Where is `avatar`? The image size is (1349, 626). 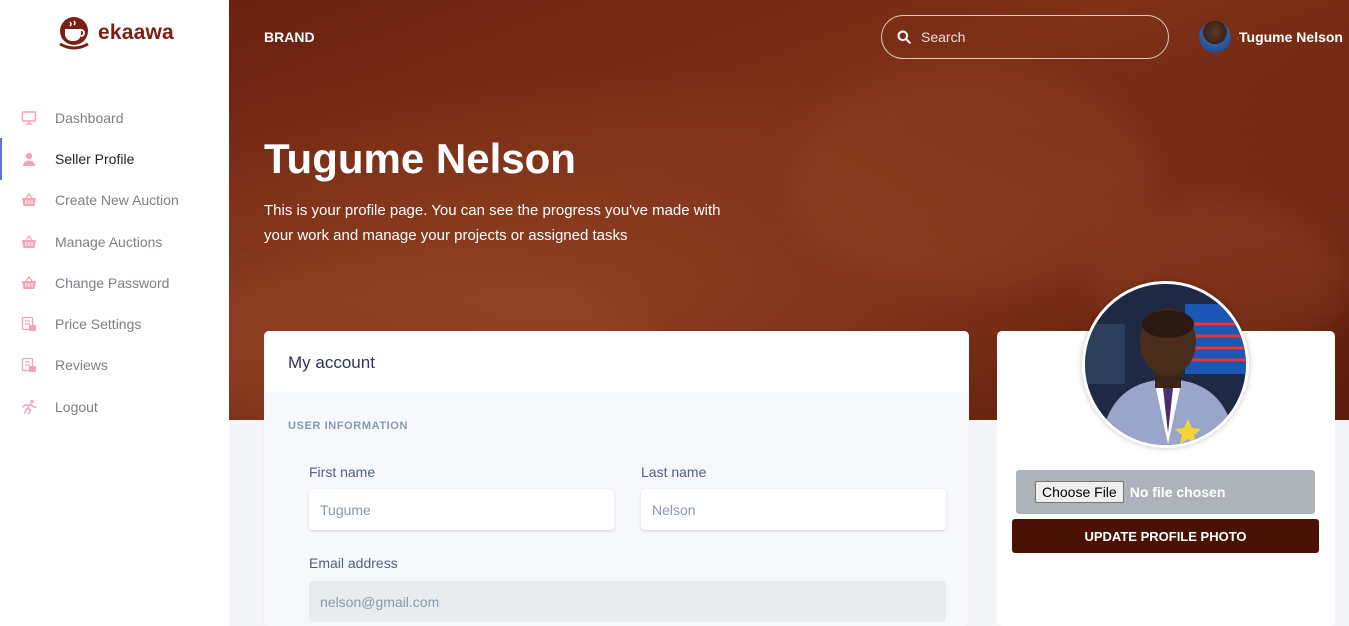 avatar is located at coordinates (1215, 37).